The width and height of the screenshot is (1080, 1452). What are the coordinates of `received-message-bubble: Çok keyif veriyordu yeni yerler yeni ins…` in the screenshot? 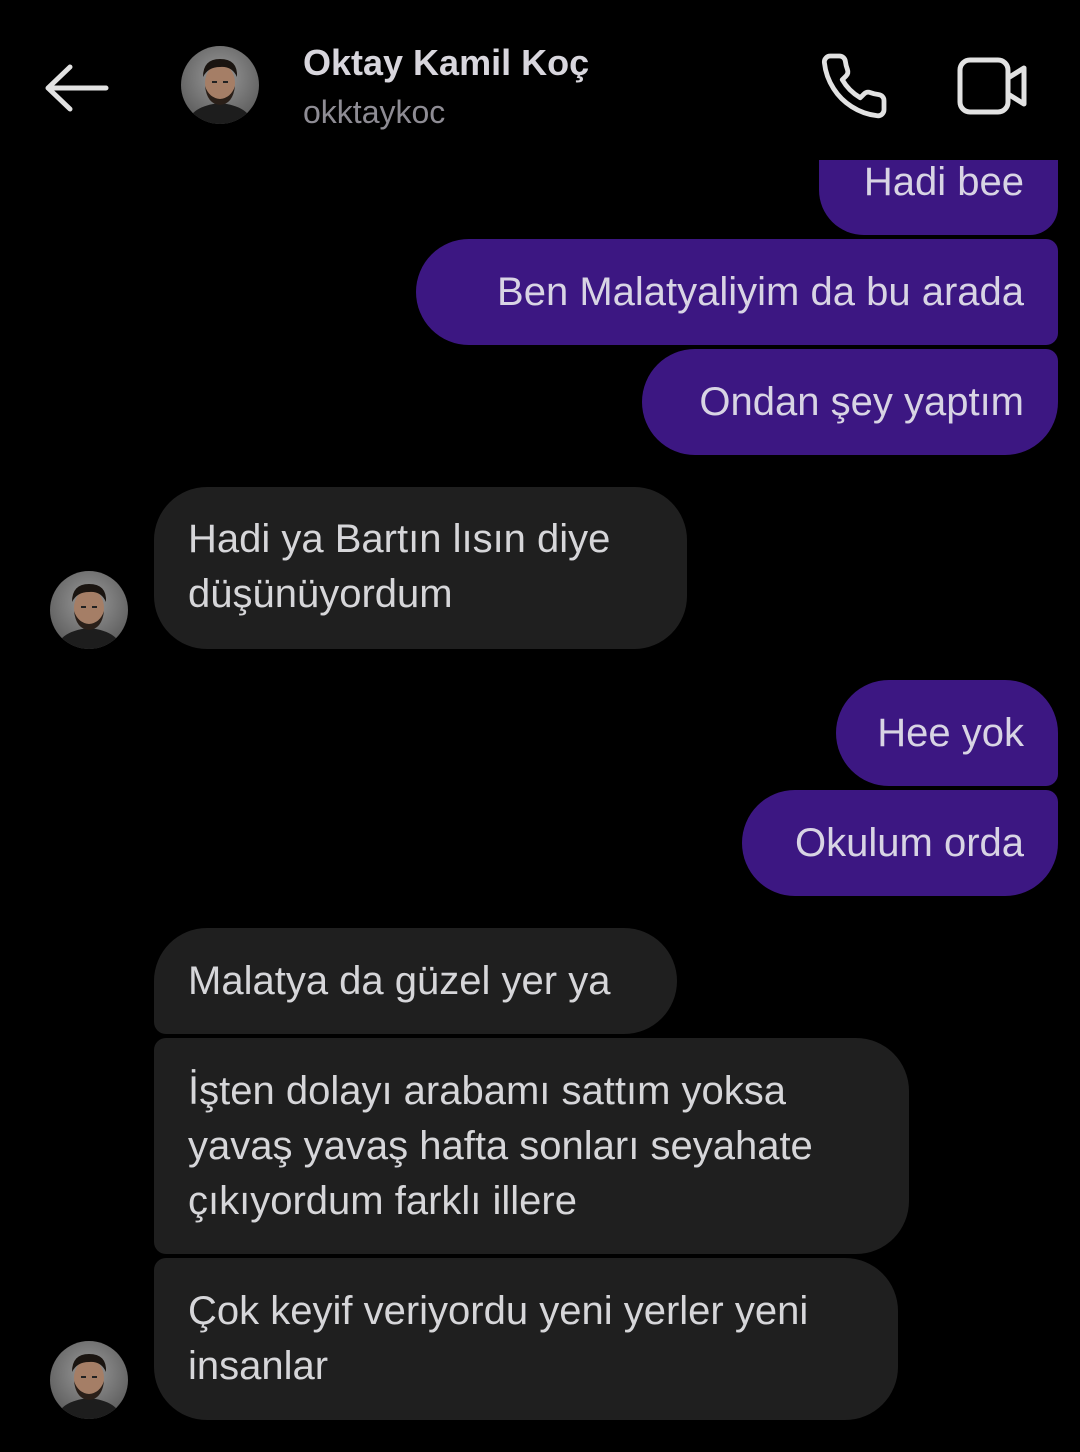 It's located at (526, 1339).